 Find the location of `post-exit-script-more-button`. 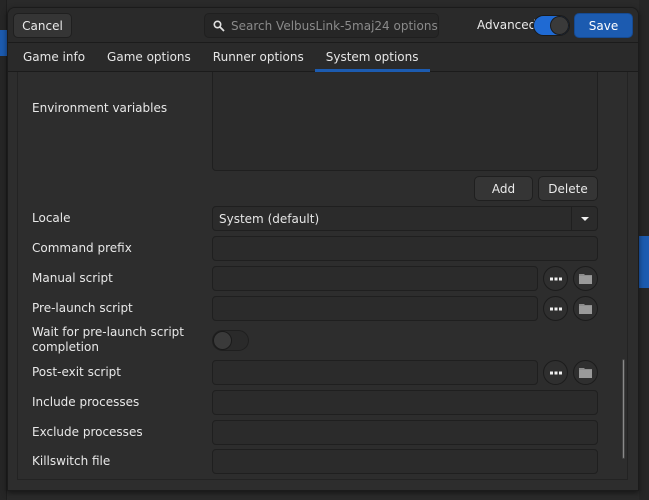

post-exit-script-more-button is located at coordinates (555, 372).